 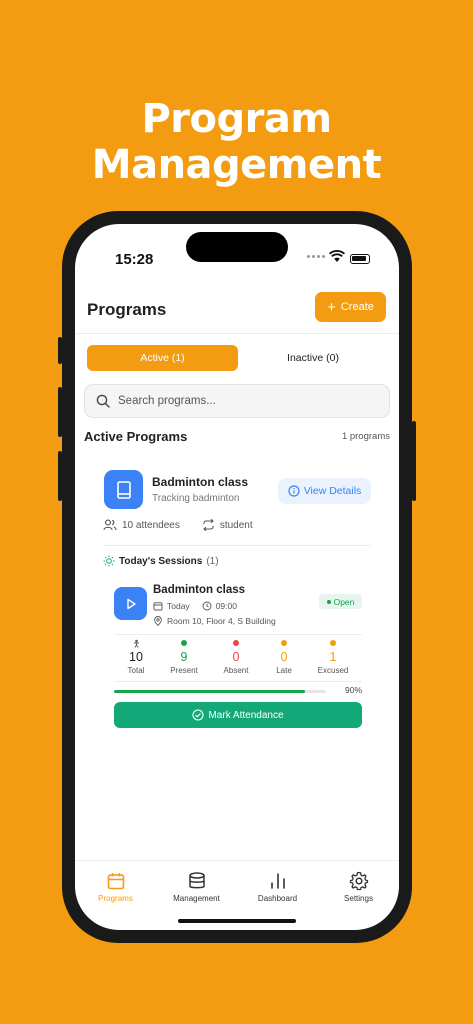 I want to click on program-meta: 10 attendees student, so click(x=178, y=525).